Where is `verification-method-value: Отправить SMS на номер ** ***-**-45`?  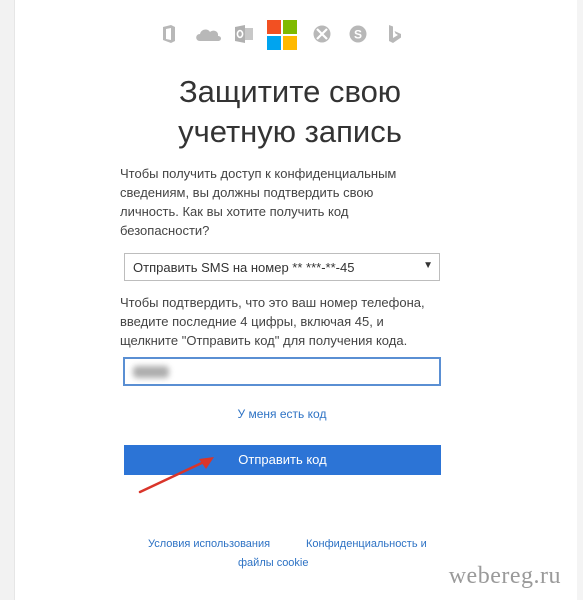
verification-method-value: Отправить SMS на номер ** ***-**-45 is located at coordinates (244, 267).